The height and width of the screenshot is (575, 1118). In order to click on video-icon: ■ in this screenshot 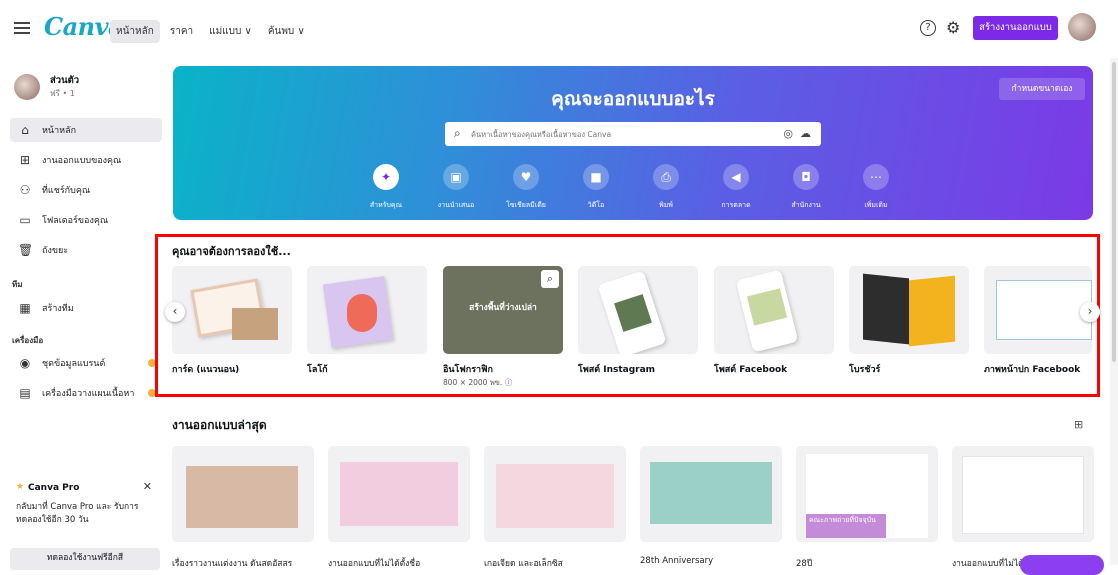, I will do `click(596, 177)`.